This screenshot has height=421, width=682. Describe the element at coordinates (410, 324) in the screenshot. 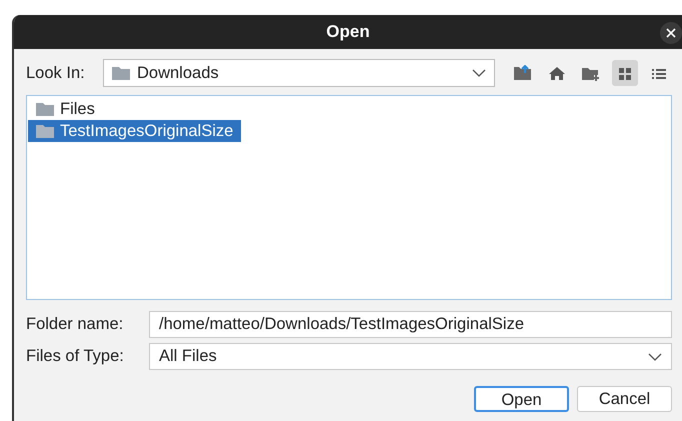

I see `folder-name-field: /home/matteo/Downloads/TestImagesOriginalSize` at that location.